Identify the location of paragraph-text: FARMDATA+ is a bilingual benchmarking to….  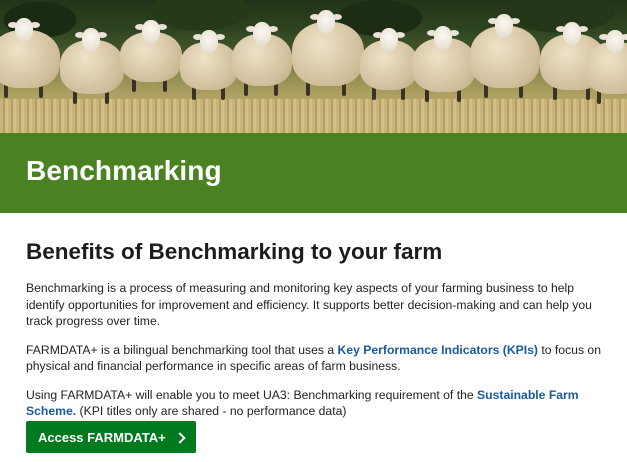
(182, 349).